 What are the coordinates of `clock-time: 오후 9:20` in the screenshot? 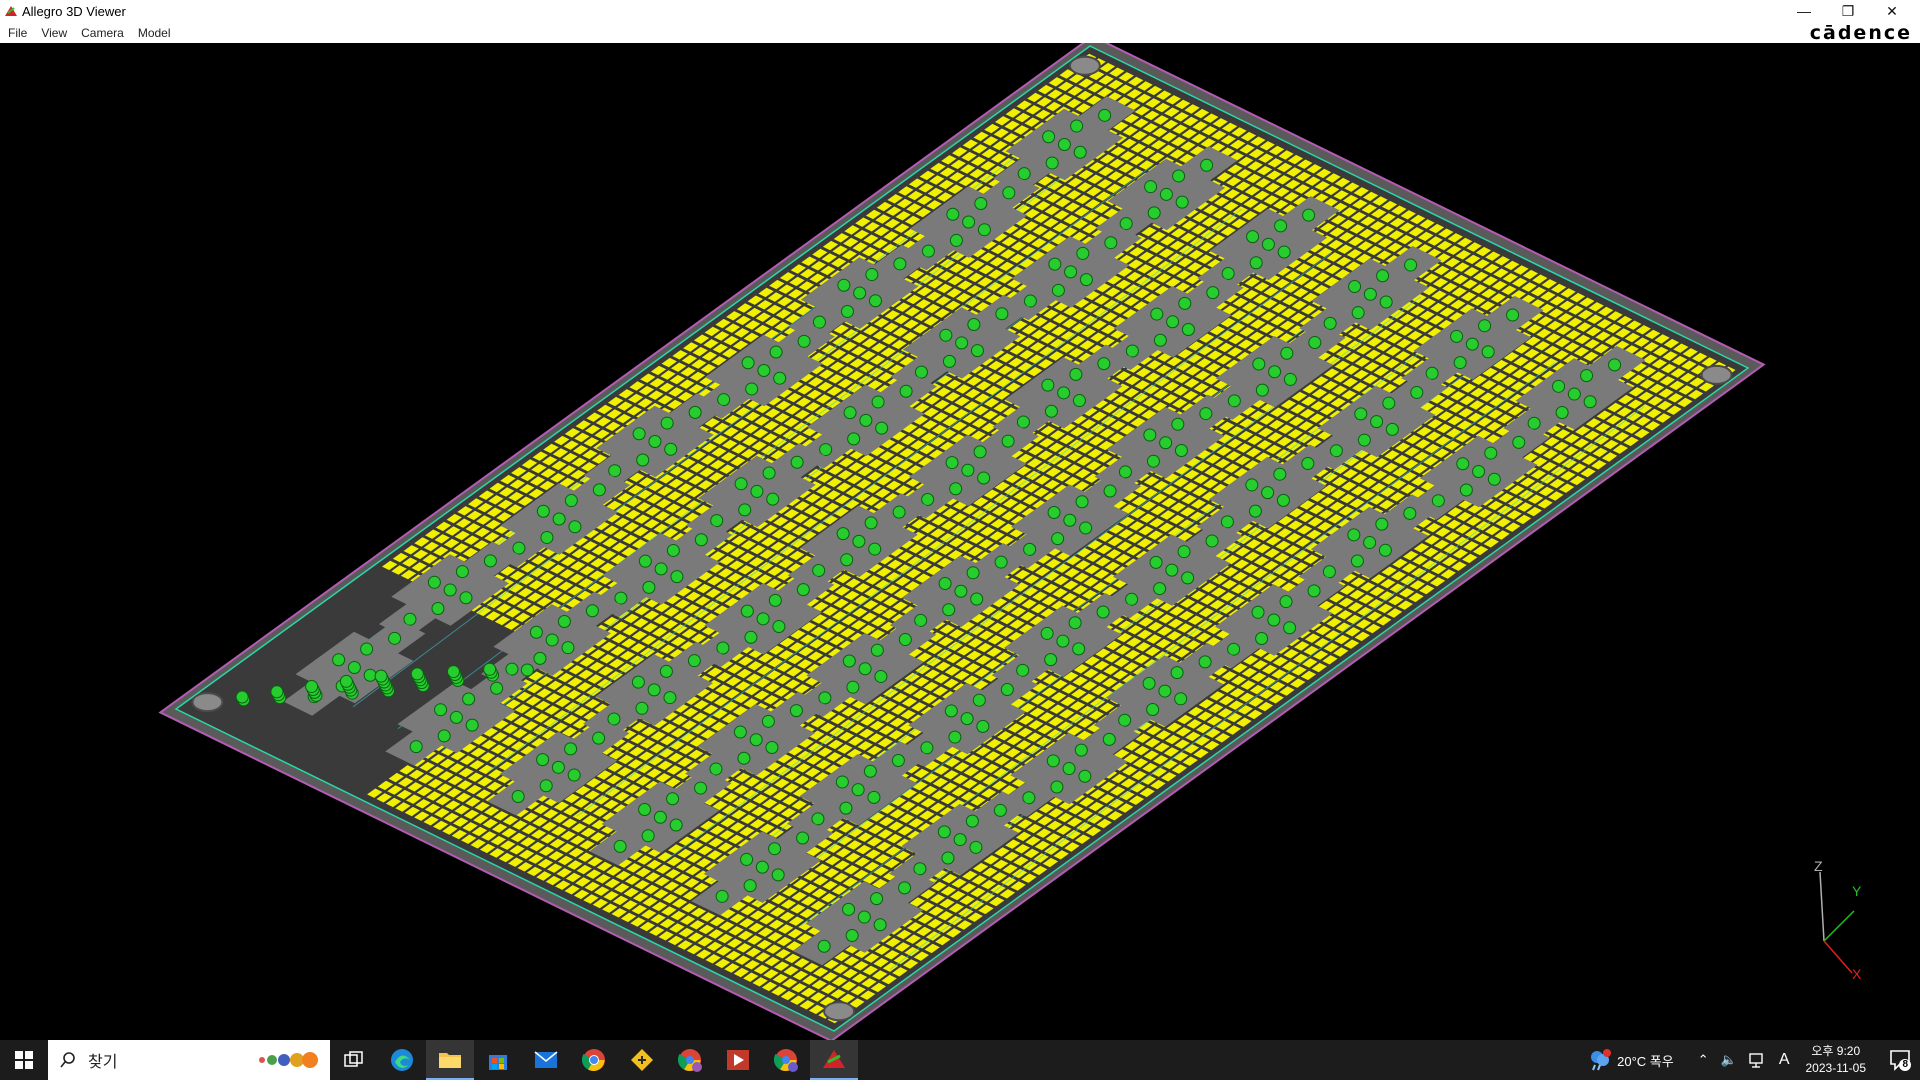 It's located at (1836, 1051).